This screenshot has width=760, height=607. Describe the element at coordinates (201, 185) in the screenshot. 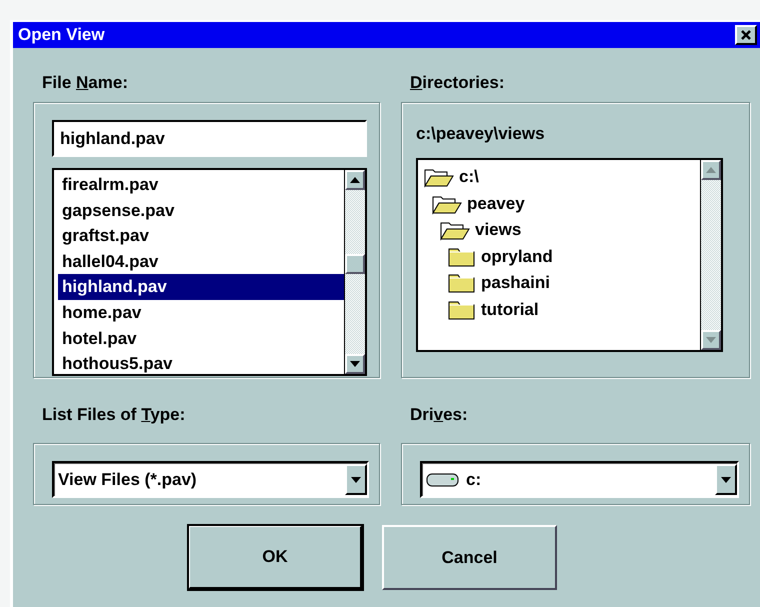

I see `file-item: firealrm.pav` at that location.